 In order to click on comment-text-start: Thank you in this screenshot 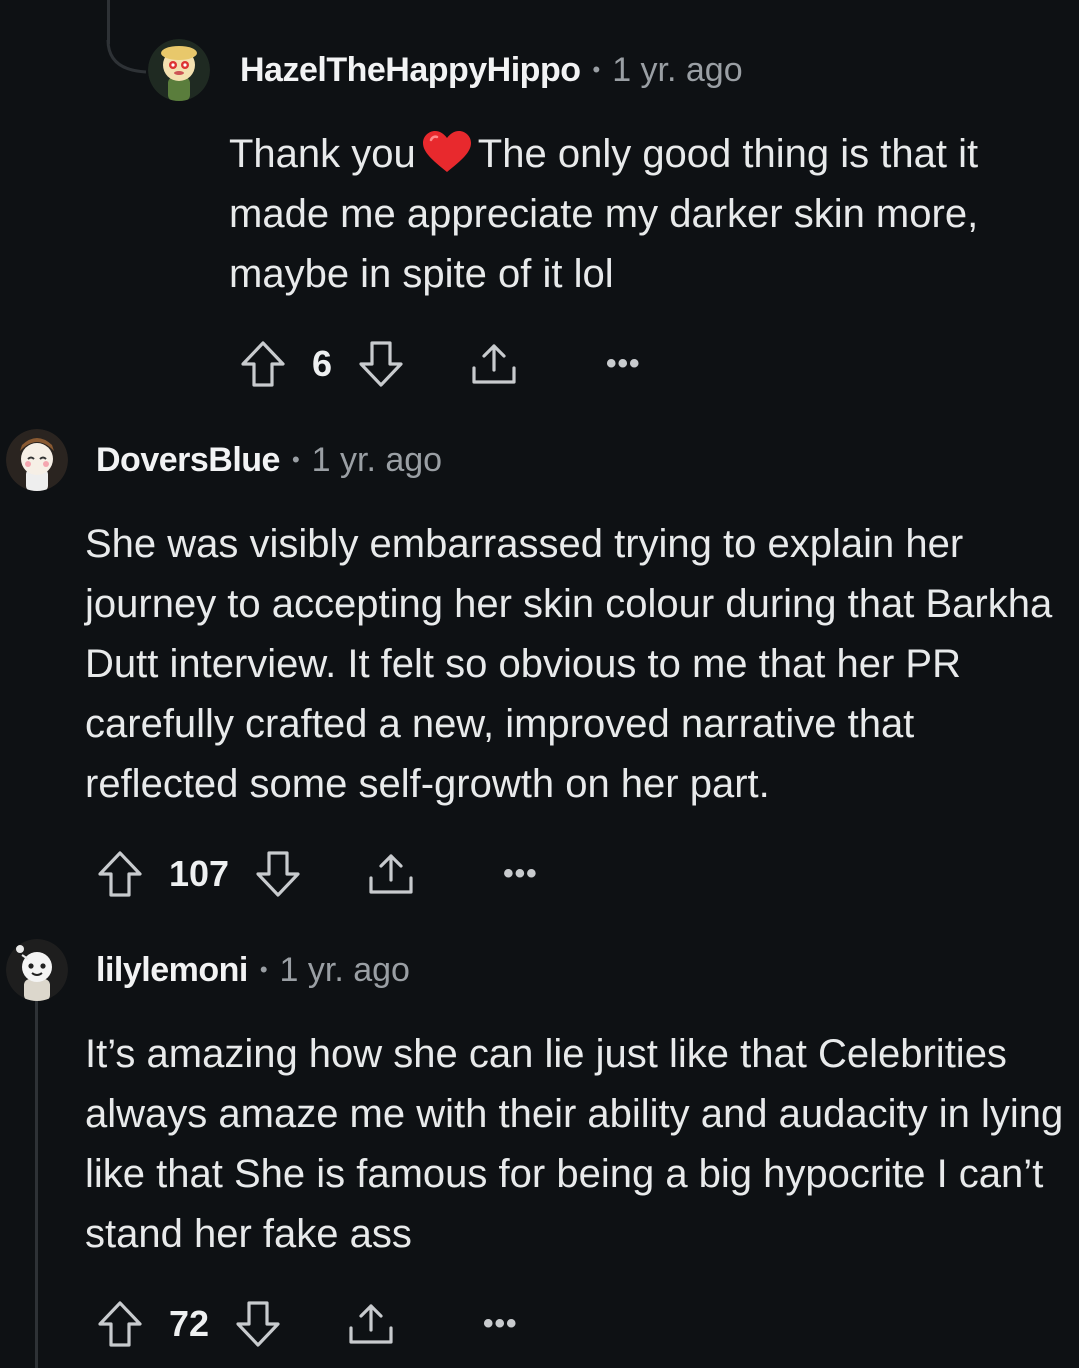, I will do `click(322, 154)`.